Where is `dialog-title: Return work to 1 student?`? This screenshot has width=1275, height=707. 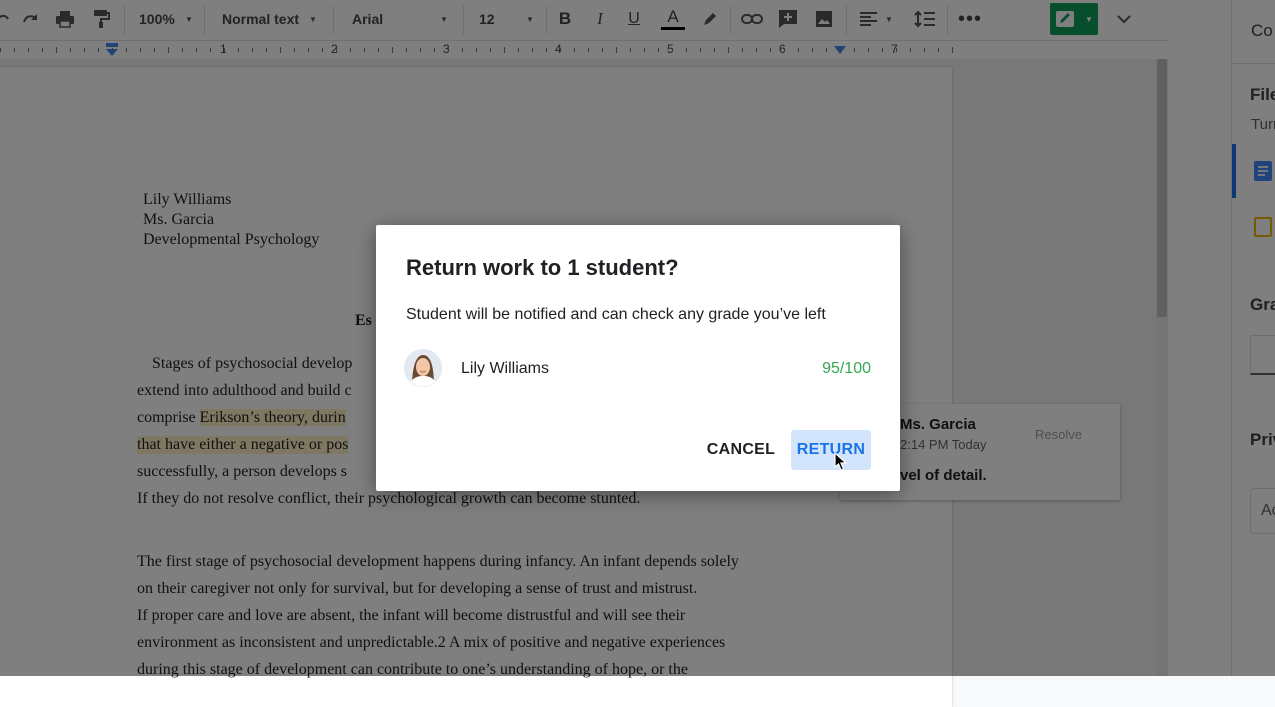 dialog-title: Return work to 1 student? is located at coordinates (542, 267).